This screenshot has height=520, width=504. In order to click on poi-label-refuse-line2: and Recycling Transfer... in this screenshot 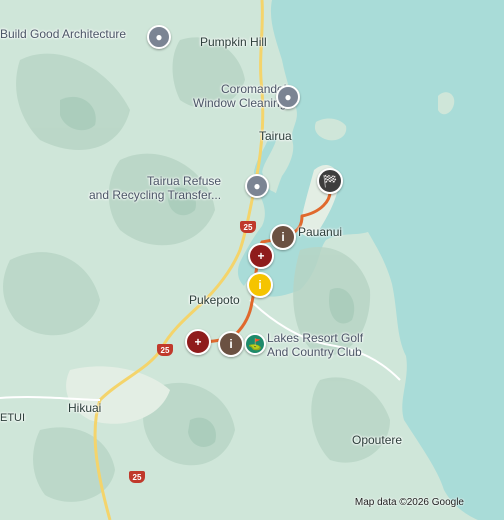, I will do `click(155, 195)`.